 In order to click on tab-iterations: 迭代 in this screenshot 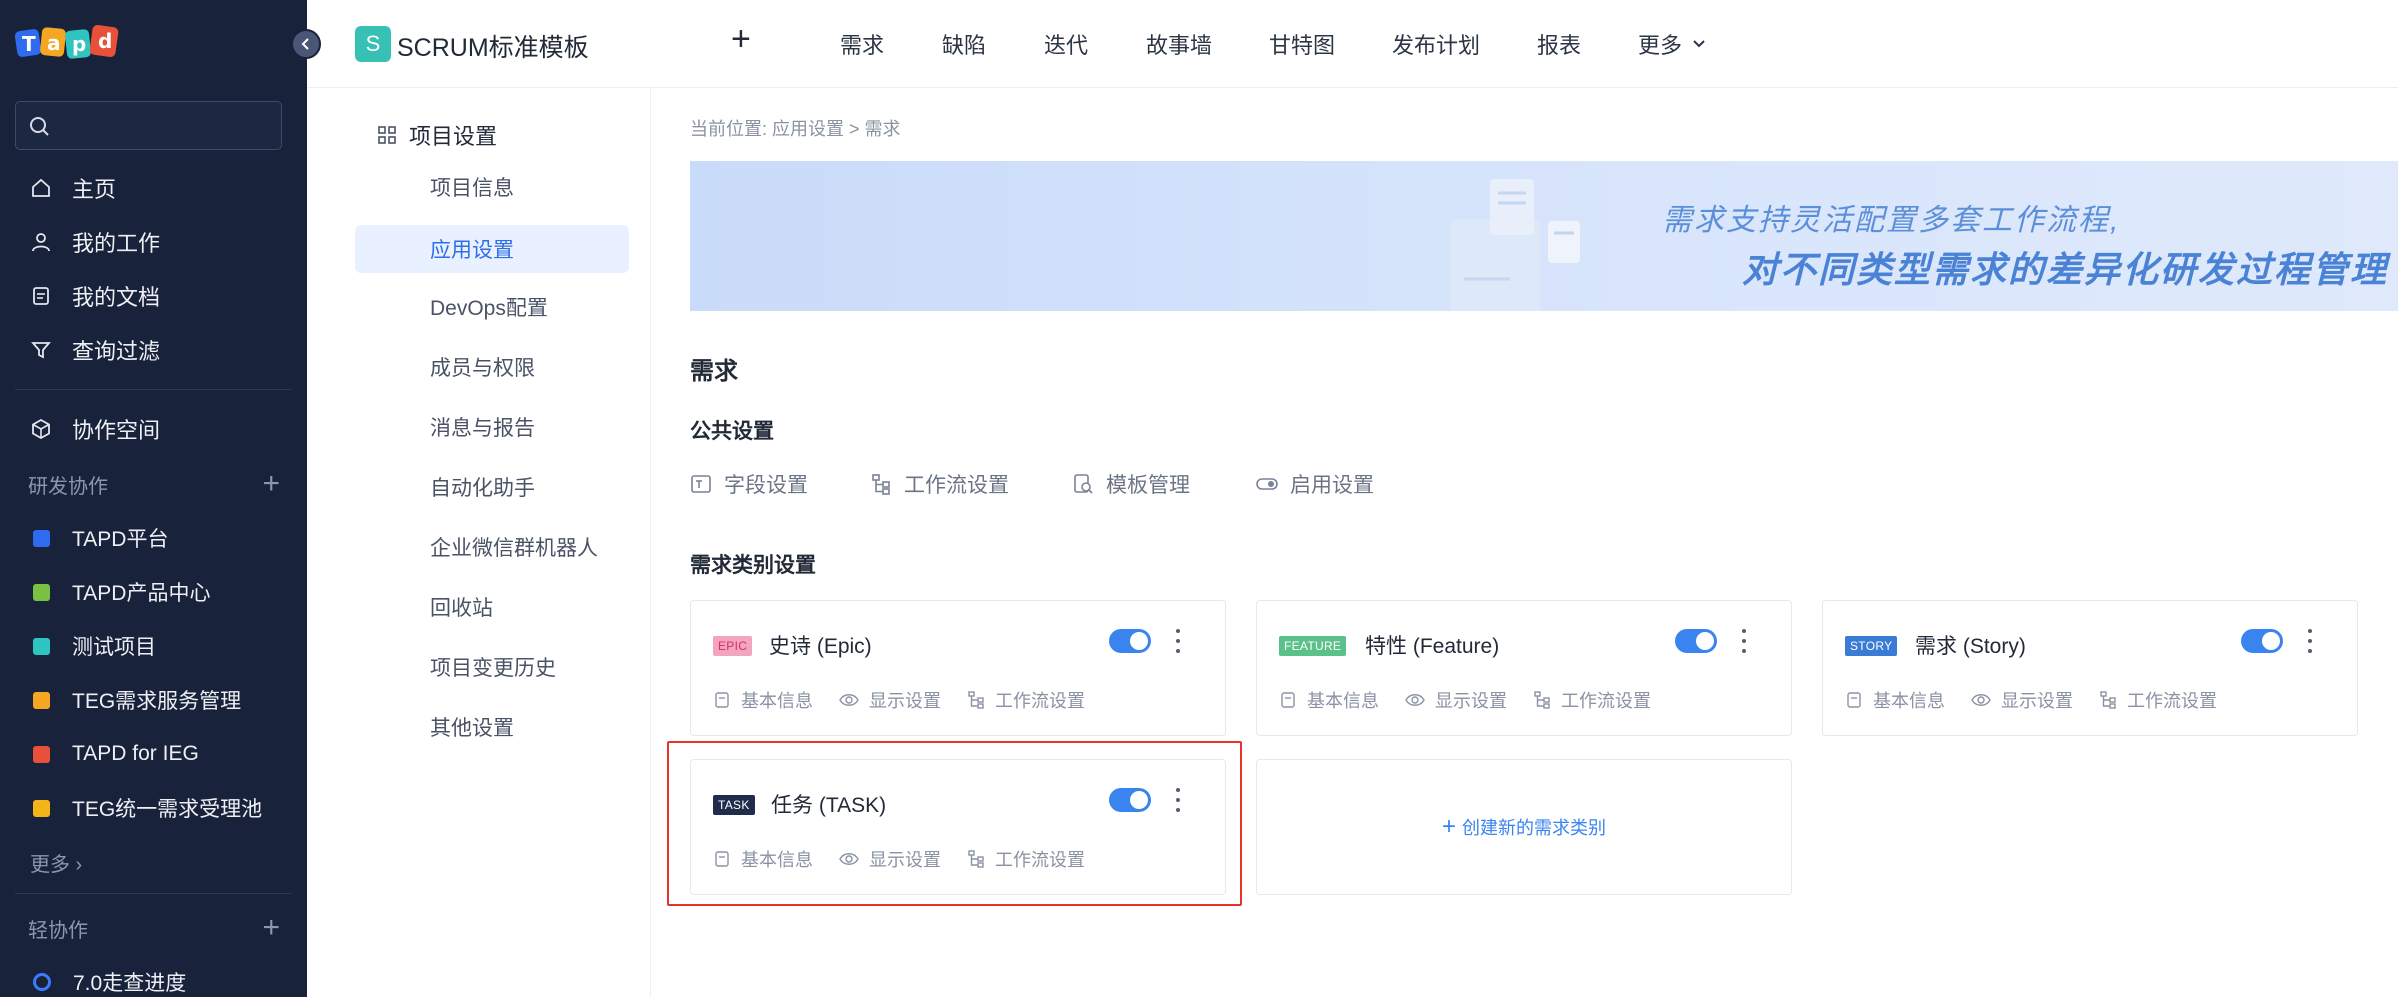, I will do `click(1066, 44)`.